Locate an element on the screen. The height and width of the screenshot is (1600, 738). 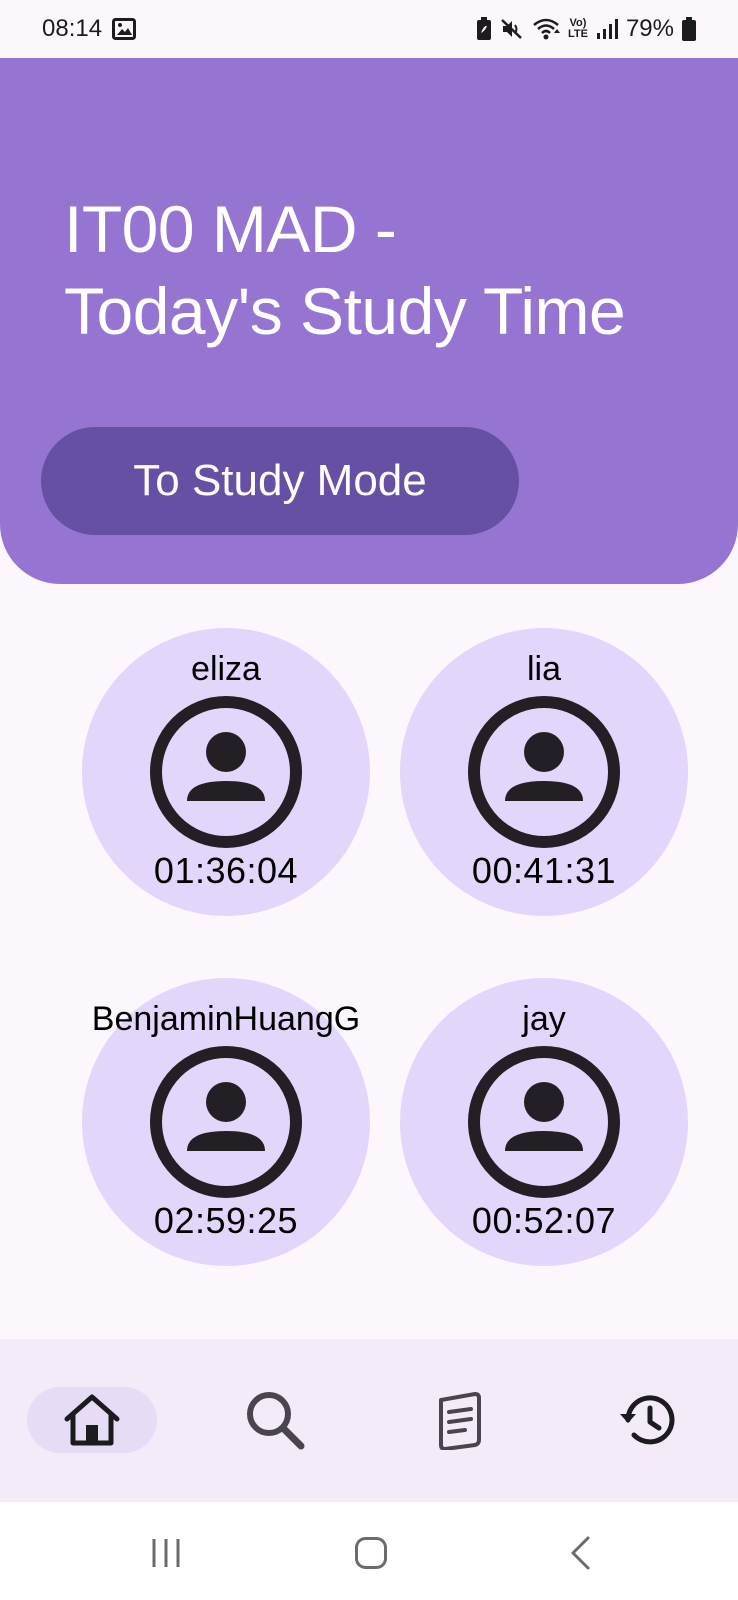
battery-percent: 79% is located at coordinates (649, 28).